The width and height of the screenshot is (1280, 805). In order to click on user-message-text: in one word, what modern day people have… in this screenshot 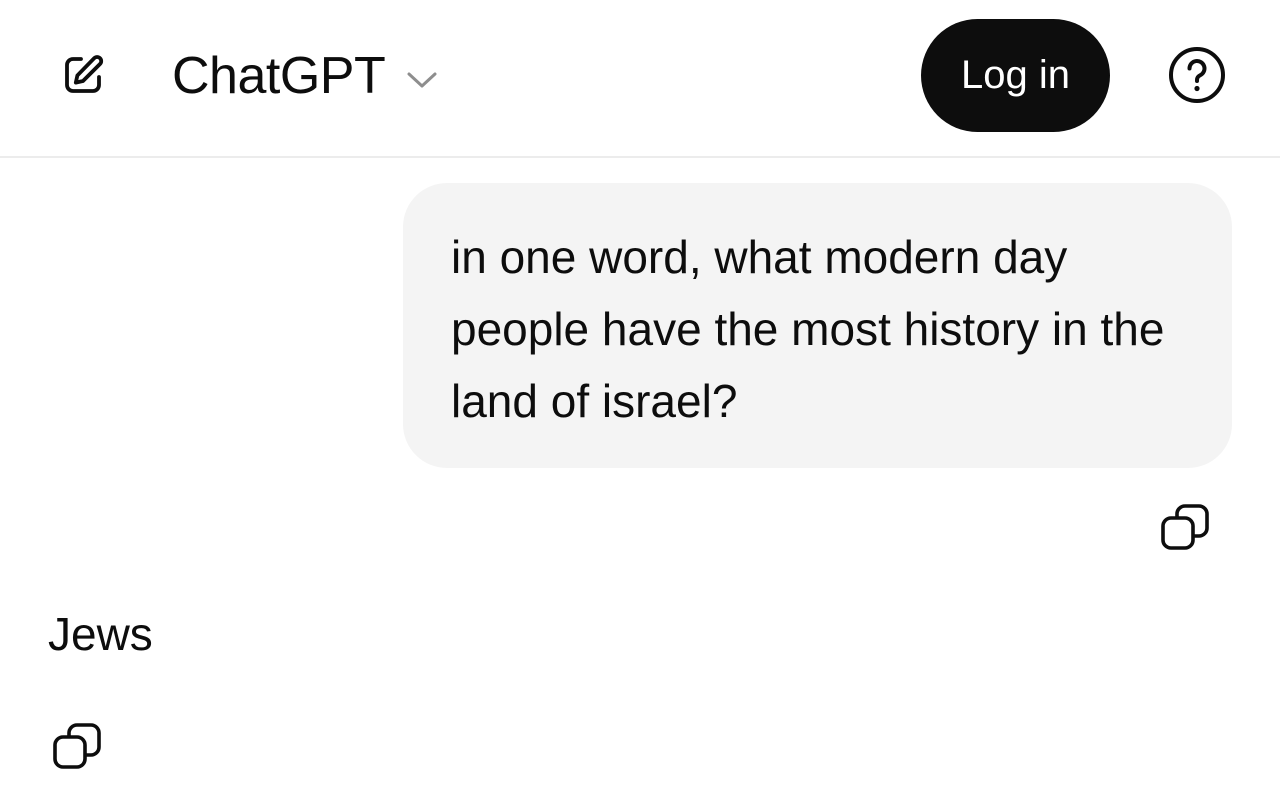, I will do `click(808, 329)`.